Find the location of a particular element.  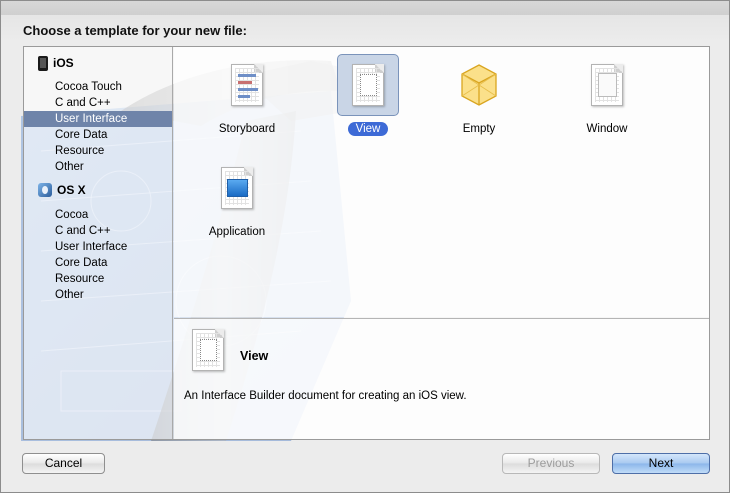

sidebar-item-osx-cocoa: Cocoa is located at coordinates (98, 215).